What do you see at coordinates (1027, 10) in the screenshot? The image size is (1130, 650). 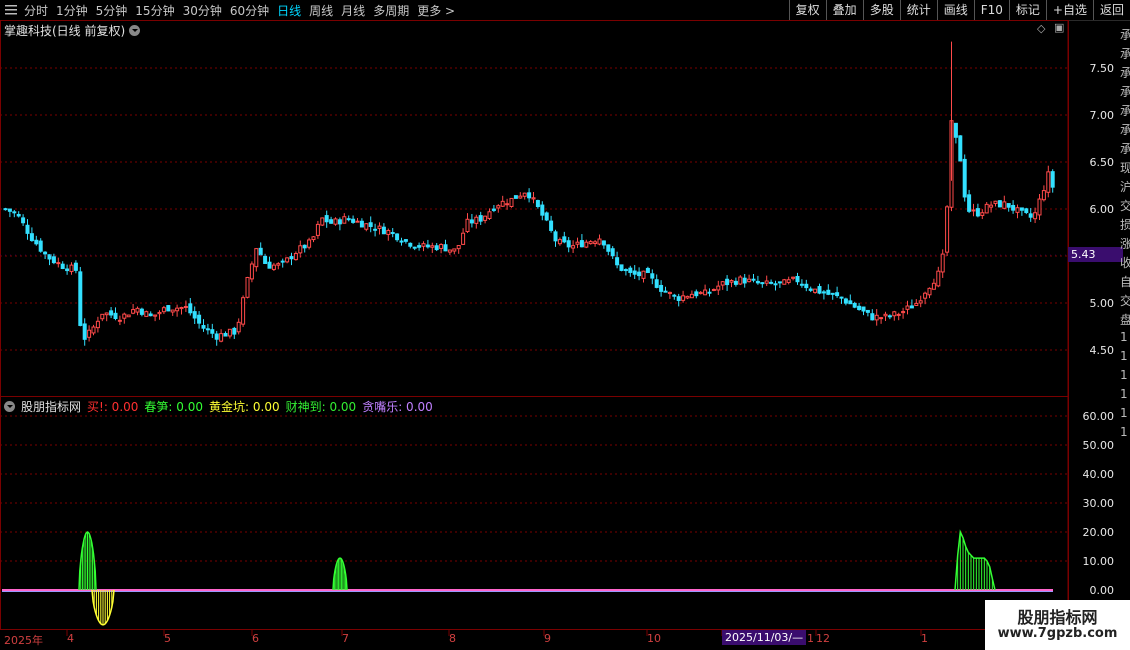 I see `mark-button: 标记` at bounding box center [1027, 10].